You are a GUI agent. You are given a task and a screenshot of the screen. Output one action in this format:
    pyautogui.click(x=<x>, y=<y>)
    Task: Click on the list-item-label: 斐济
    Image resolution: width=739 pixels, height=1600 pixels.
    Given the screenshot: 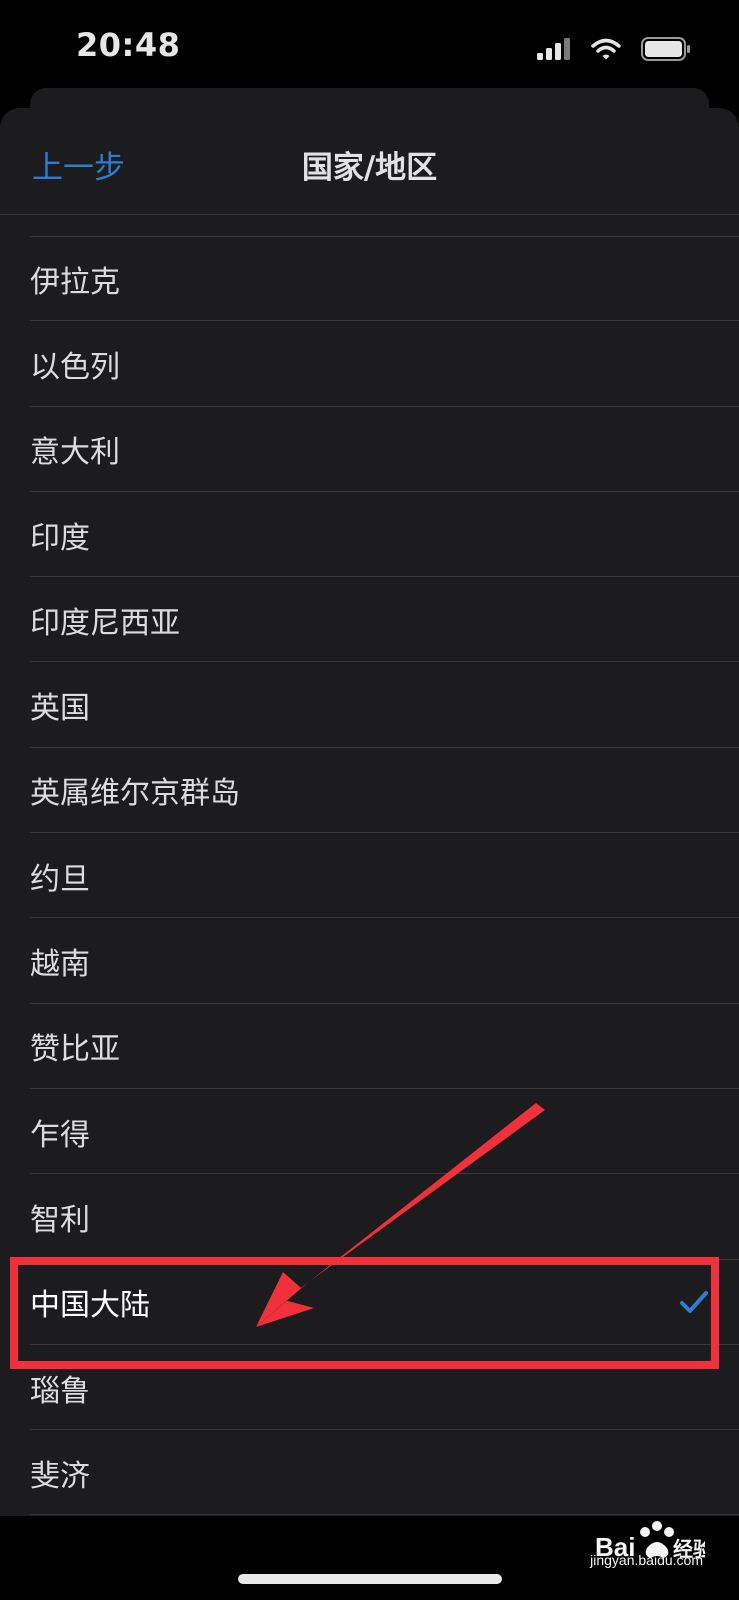 What is the action you would take?
    pyautogui.click(x=60, y=1476)
    